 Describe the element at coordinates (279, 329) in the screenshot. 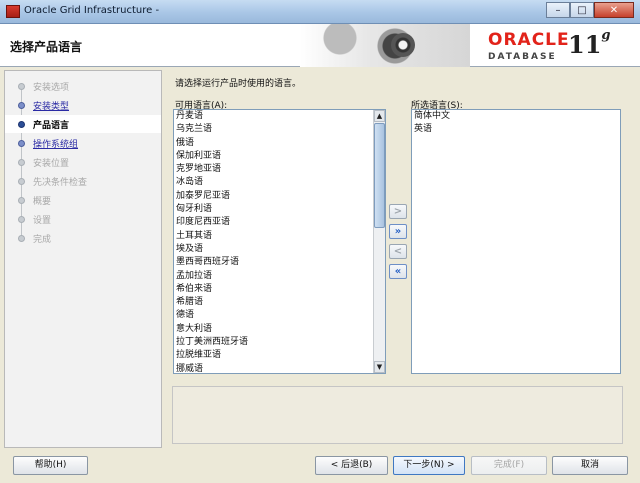

I see `list-item: 意大利语` at that location.